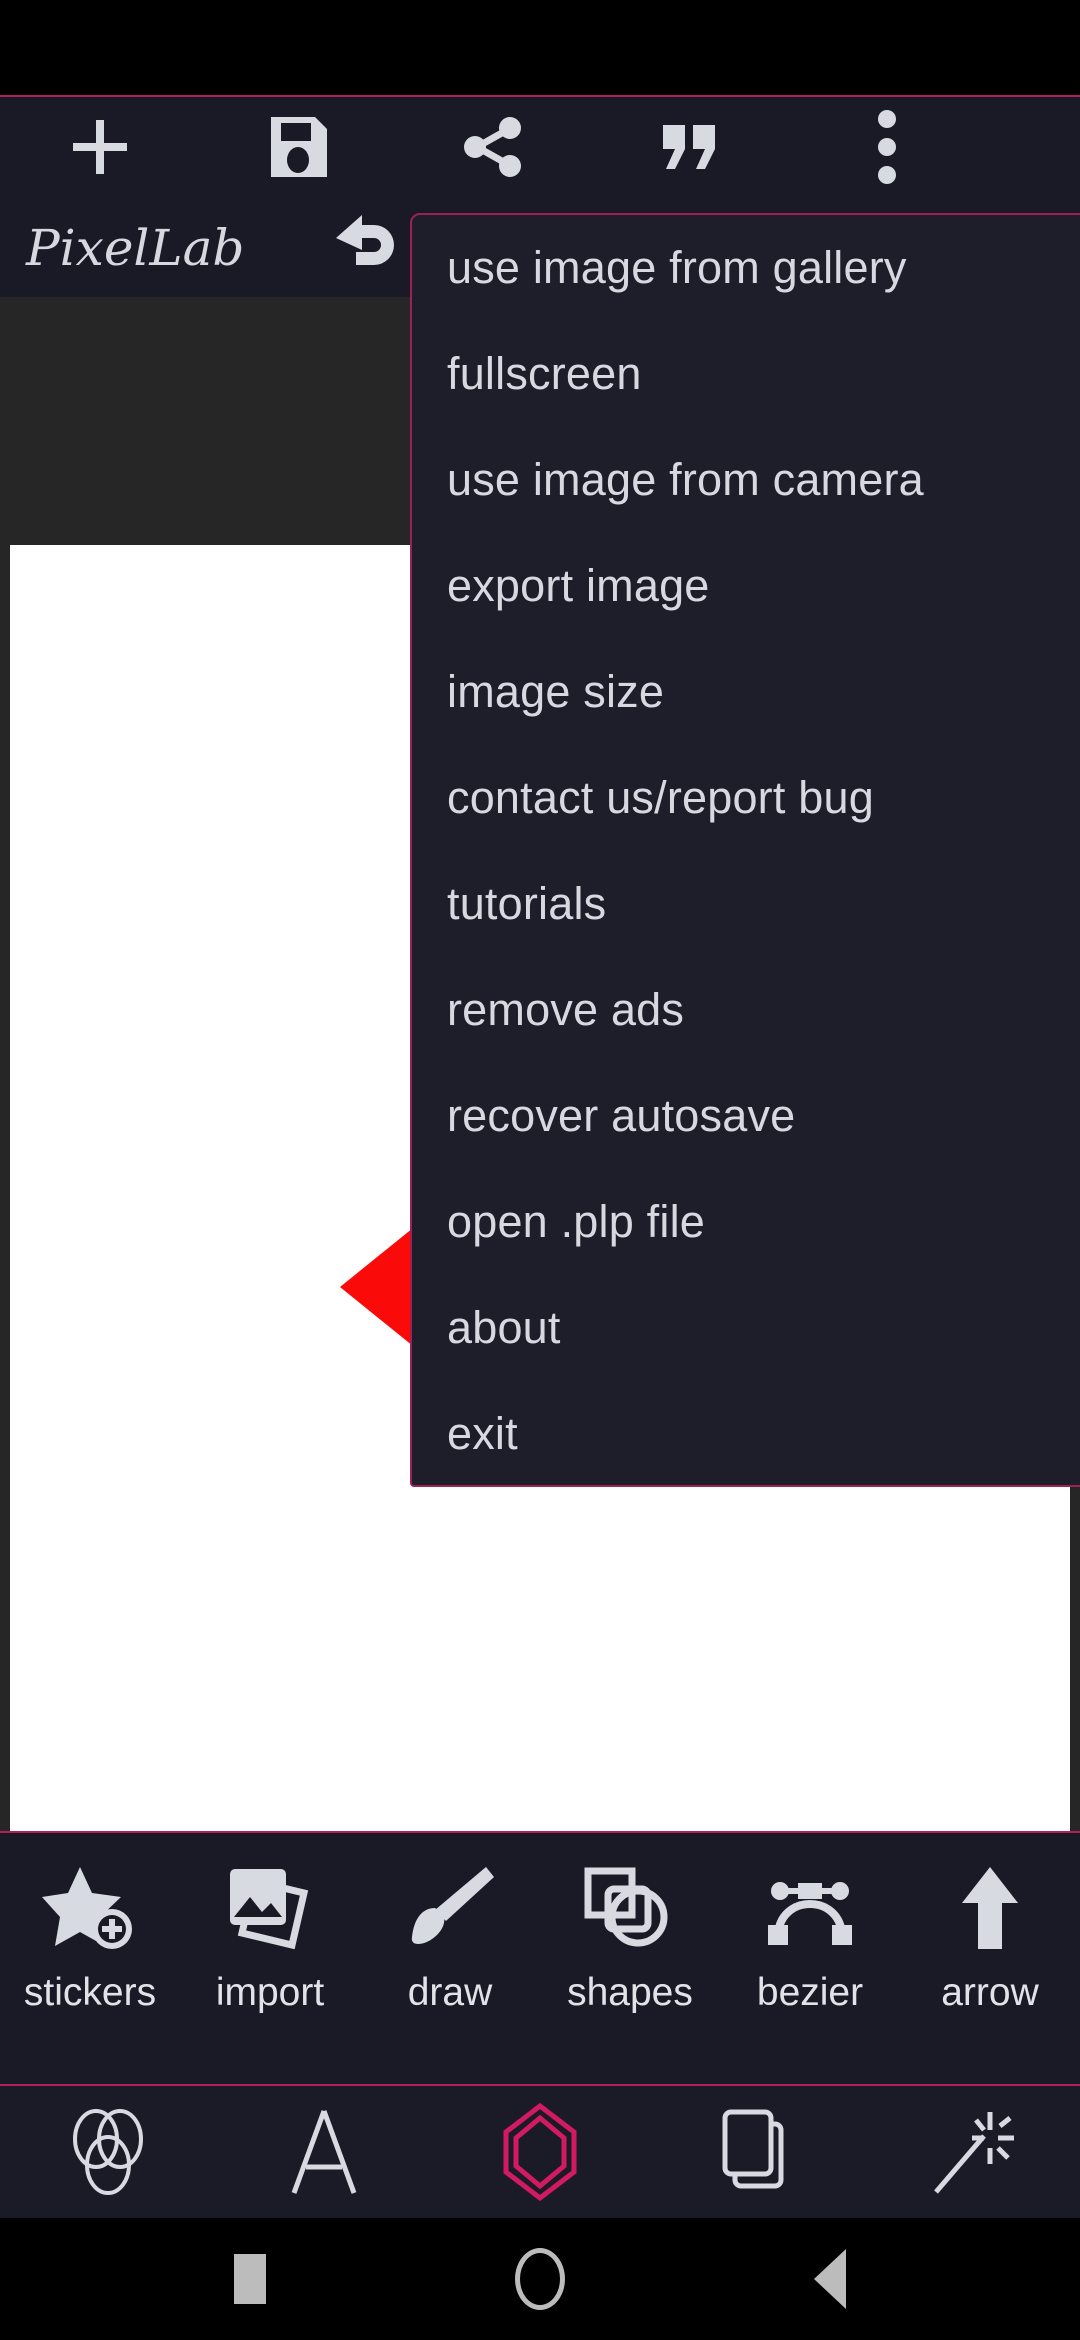  I want to click on bezier-curve-icon, so click(810, 1913).